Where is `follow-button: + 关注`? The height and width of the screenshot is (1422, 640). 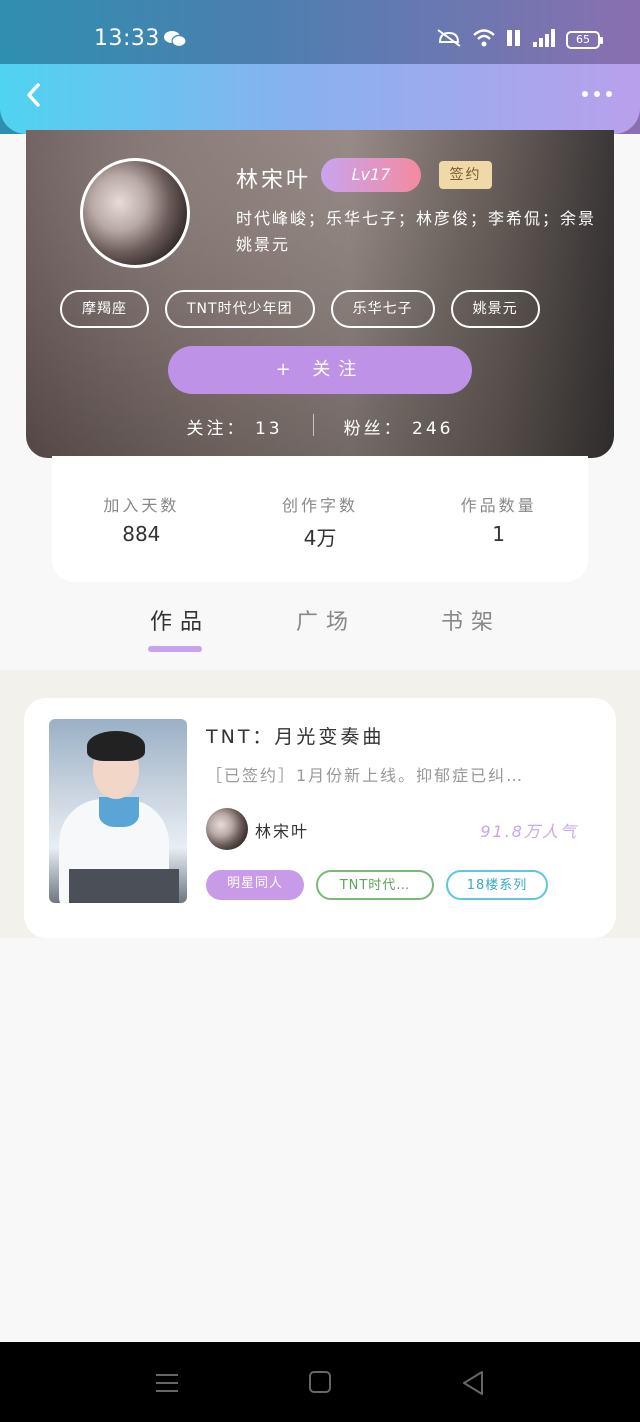 follow-button: + 关注 is located at coordinates (320, 370).